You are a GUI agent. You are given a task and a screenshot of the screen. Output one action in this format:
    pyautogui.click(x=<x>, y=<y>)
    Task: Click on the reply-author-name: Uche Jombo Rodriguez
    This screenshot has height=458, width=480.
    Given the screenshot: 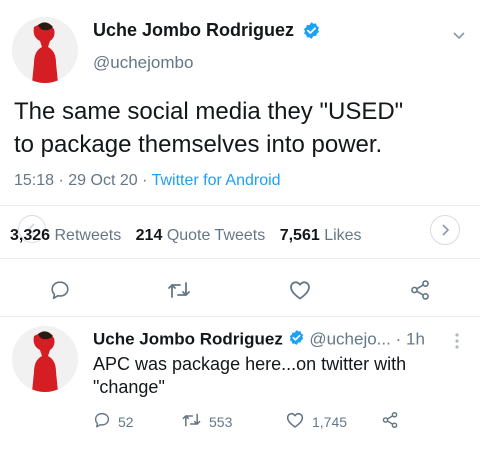 What is the action you would take?
    pyautogui.click(x=188, y=338)
    